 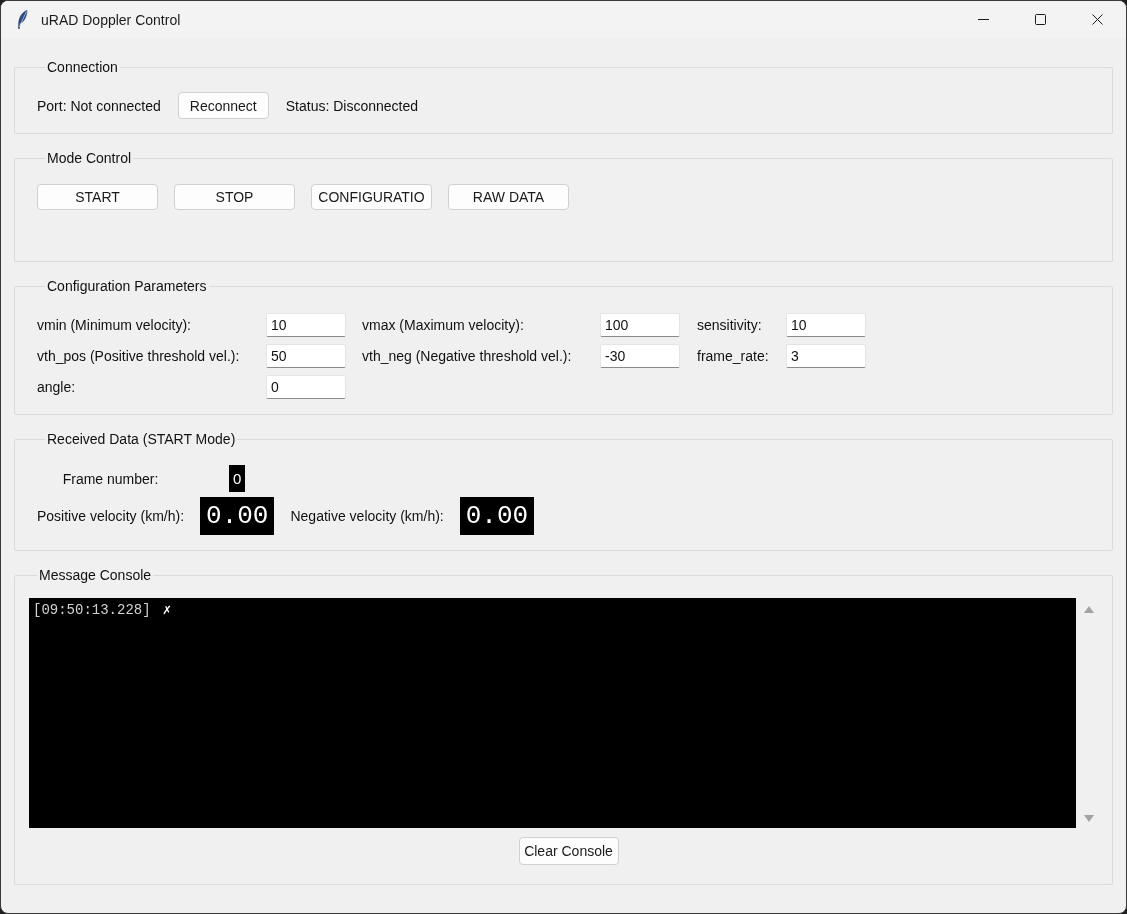 What do you see at coordinates (82, 67) in the screenshot?
I see `section-title: Connection` at bounding box center [82, 67].